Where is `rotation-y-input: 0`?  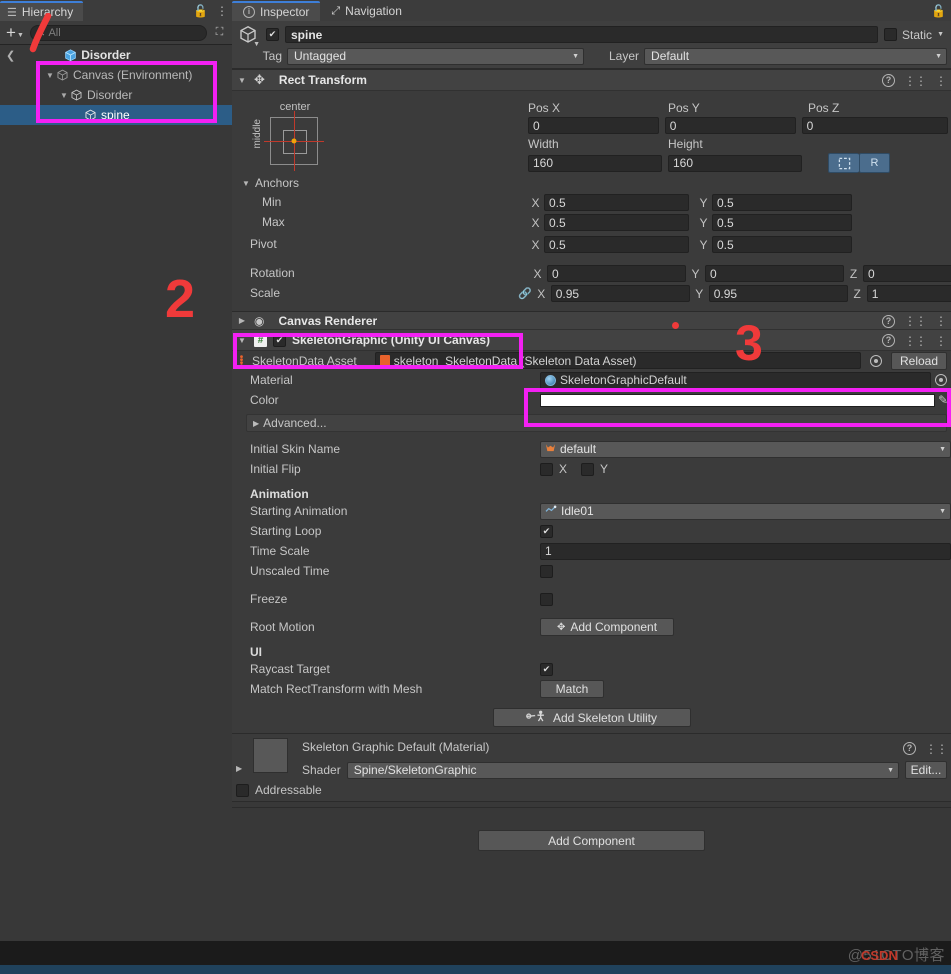
rotation-y-input: 0 is located at coordinates (774, 273).